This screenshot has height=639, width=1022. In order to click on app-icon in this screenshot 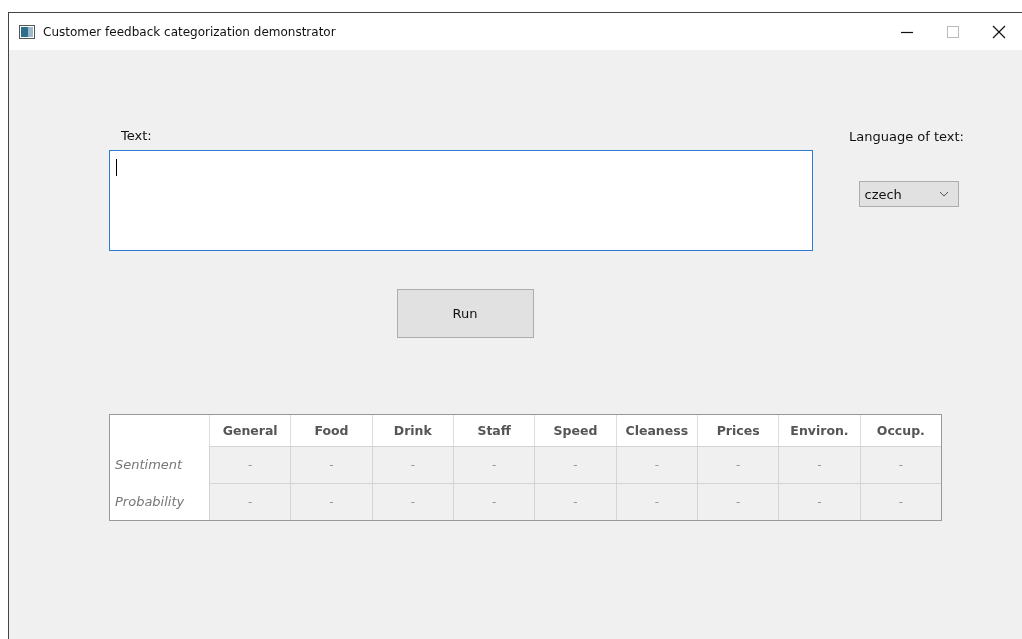, I will do `click(27, 31)`.